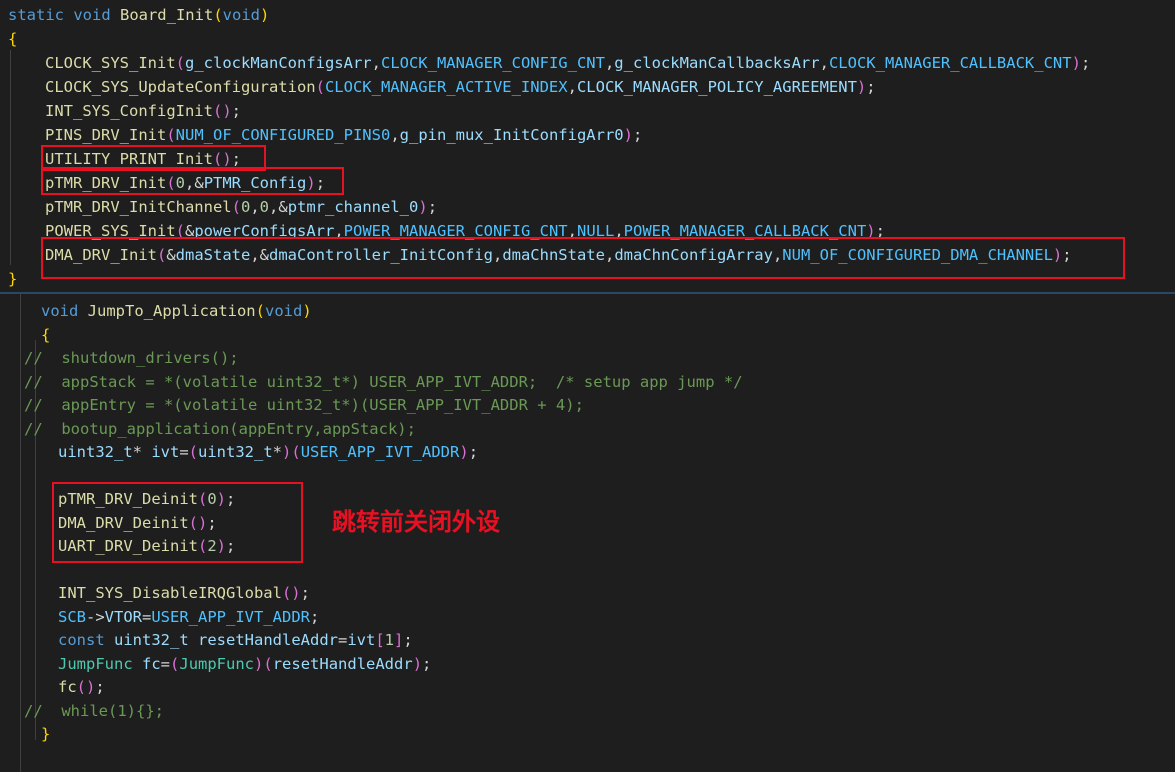  I want to click on code-line: const uint32_t resetHandleAddr=ivt[1];, so click(235, 640).